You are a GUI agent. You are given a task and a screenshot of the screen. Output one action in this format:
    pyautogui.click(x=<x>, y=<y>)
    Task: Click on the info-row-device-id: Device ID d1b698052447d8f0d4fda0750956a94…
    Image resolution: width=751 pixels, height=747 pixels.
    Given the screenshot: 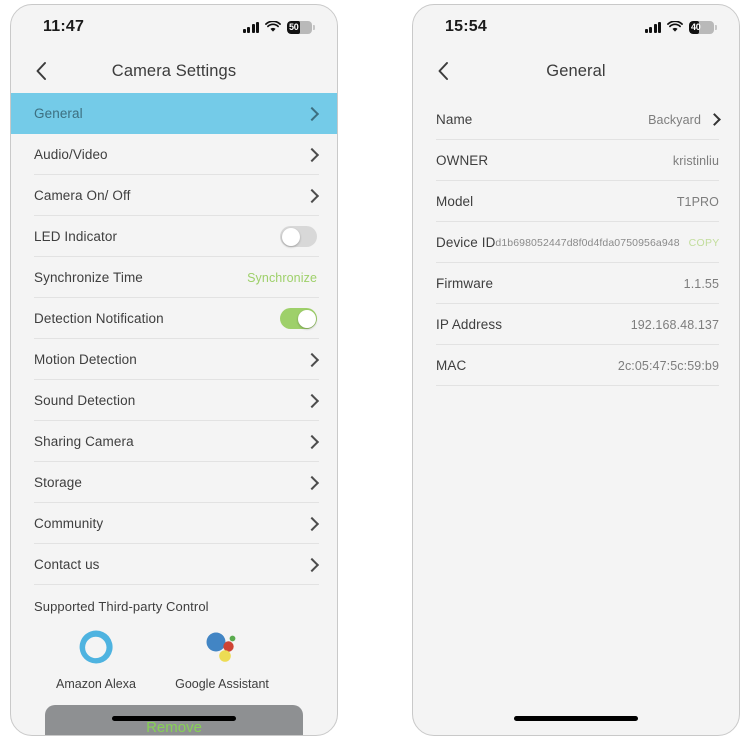 What is the action you would take?
    pyautogui.click(x=576, y=242)
    